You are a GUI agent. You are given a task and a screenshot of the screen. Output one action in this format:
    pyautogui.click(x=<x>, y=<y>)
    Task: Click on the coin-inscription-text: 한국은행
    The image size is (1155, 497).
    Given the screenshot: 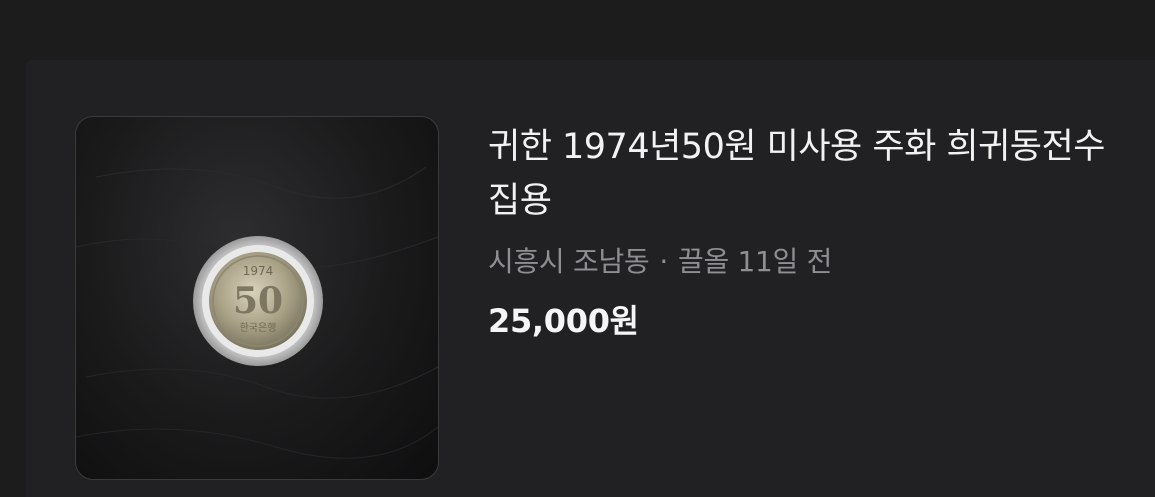 What is the action you would take?
    pyautogui.click(x=258, y=328)
    